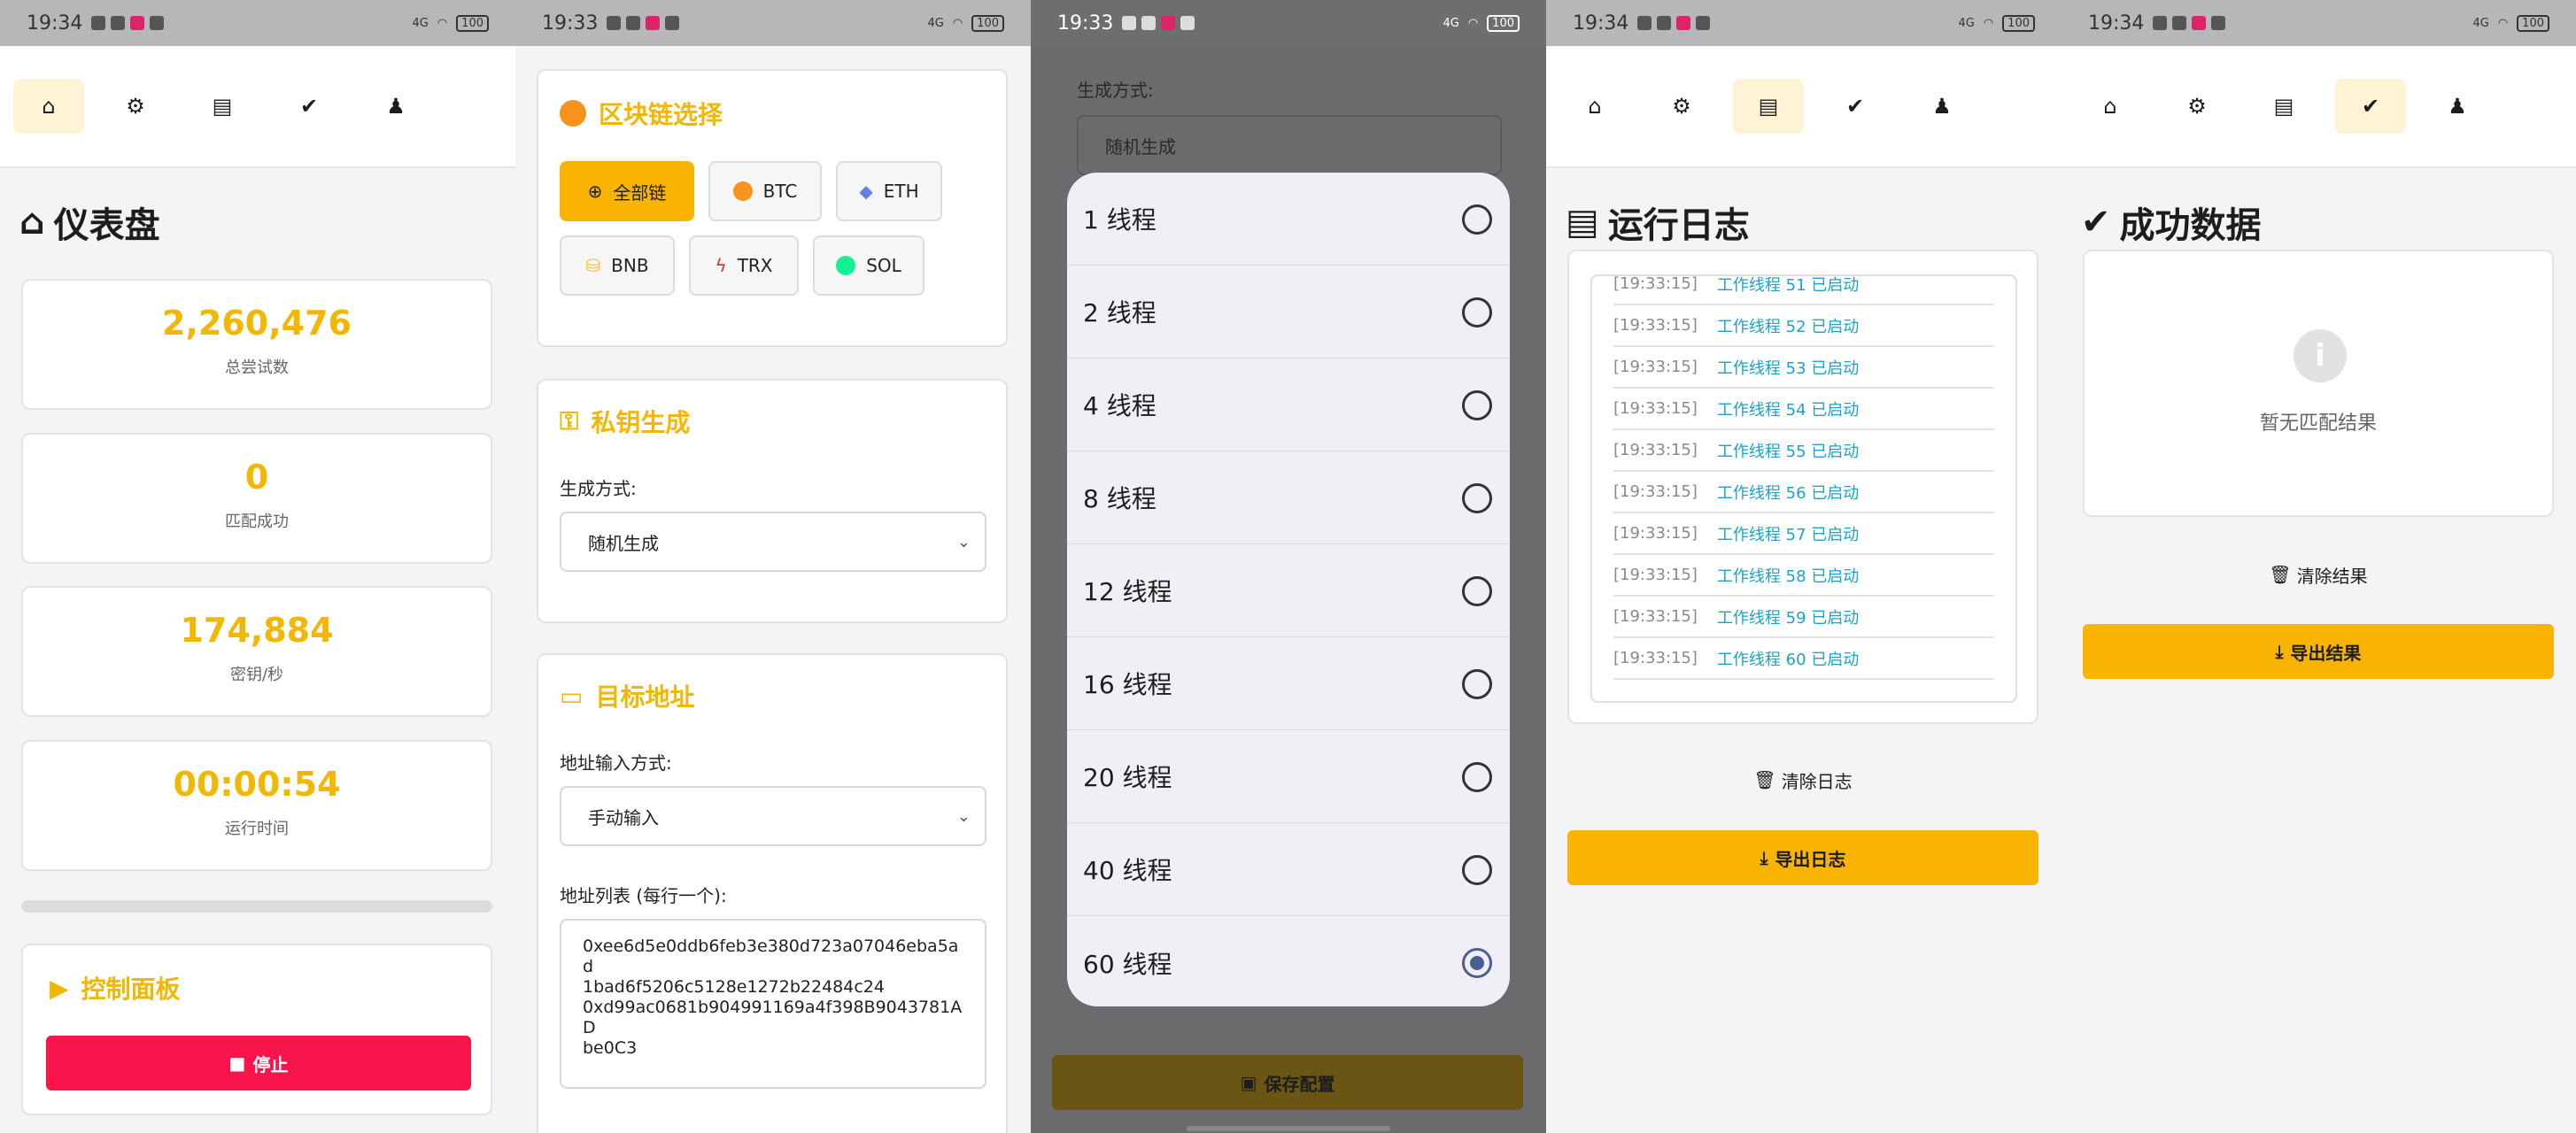 This screenshot has width=2576, height=1133. I want to click on stat-card-runtime: 00:00:54 运行时间, so click(256, 805).